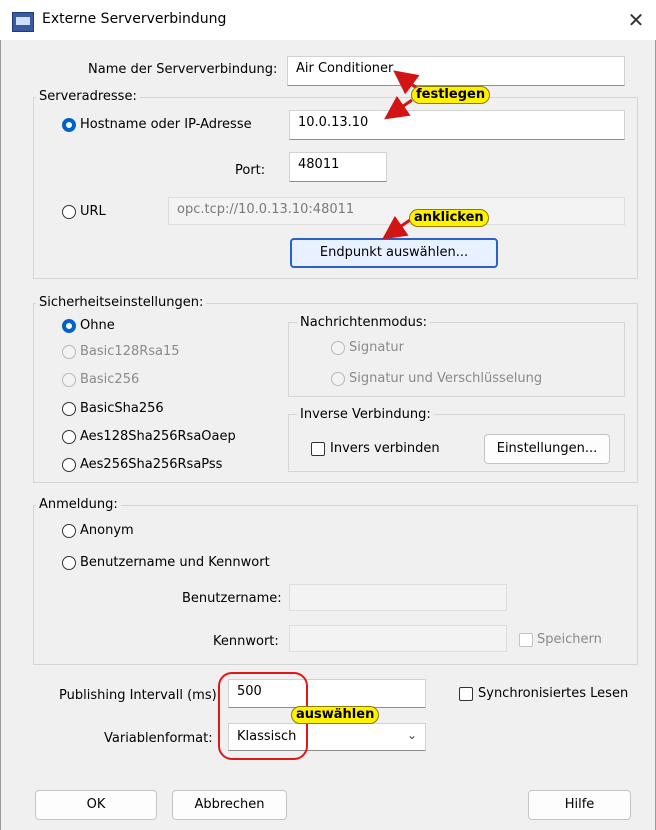  What do you see at coordinates (335, 715) in the screenshot?
I see `annotation-select: auswählen` at bounding box center [335, 715].